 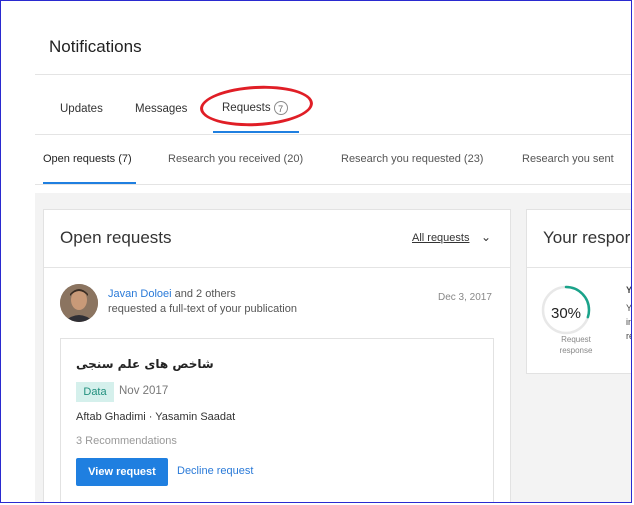 I want to click on decline-request-button: Decline request, so click(x=215, y=471).